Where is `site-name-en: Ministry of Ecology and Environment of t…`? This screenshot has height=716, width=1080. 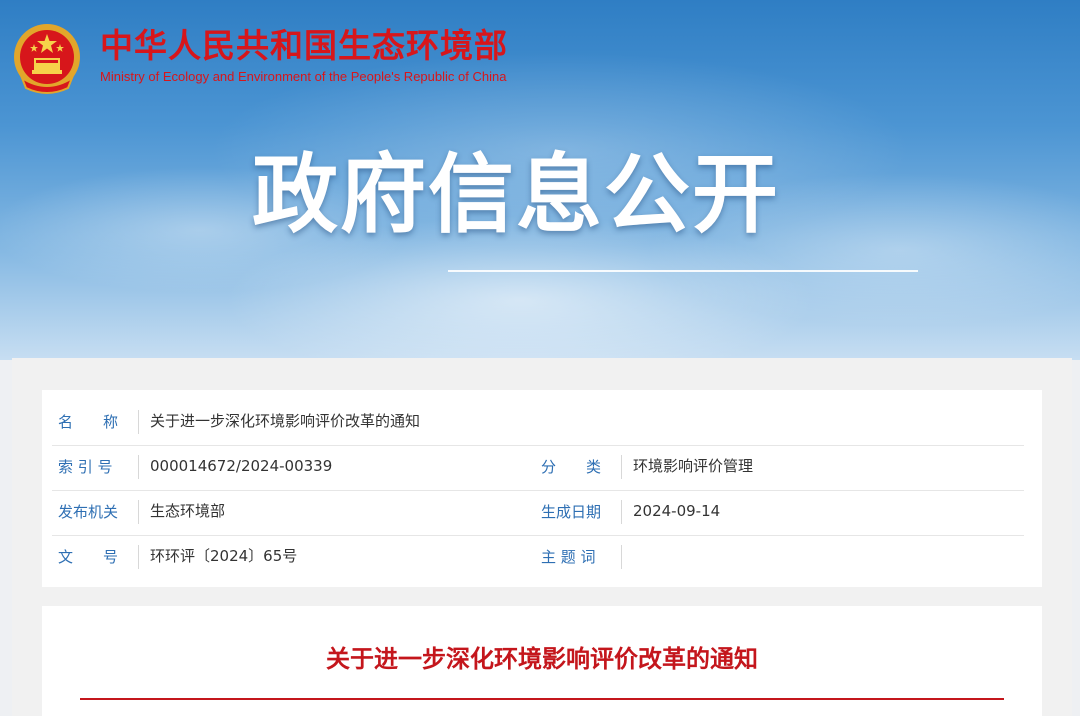 site-name-en: Ministry of Ecology and Environment of t… is located at coordinates (303, 76).